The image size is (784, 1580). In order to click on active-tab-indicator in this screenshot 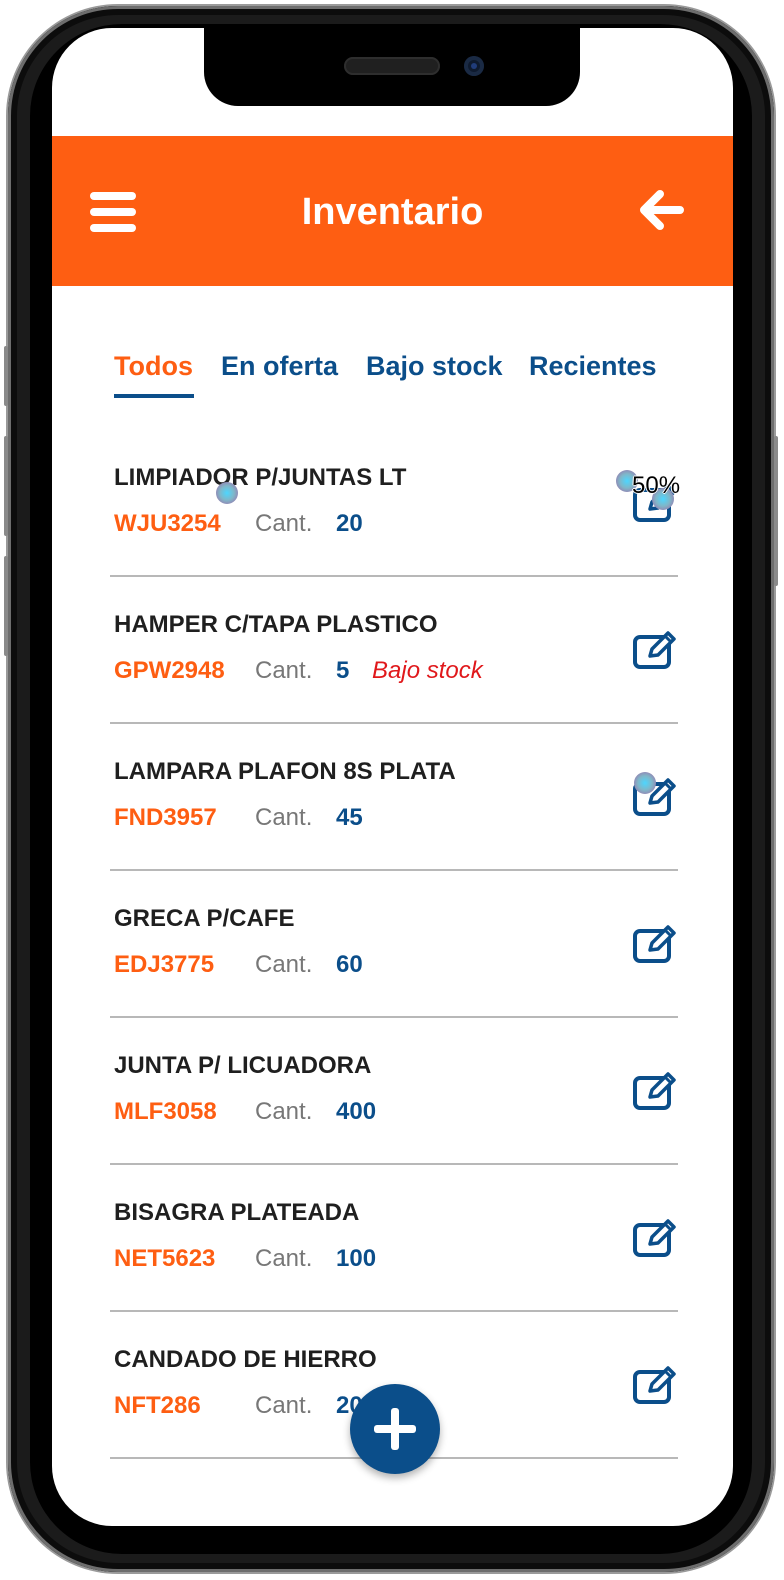, I will do `click(154, 396)`.